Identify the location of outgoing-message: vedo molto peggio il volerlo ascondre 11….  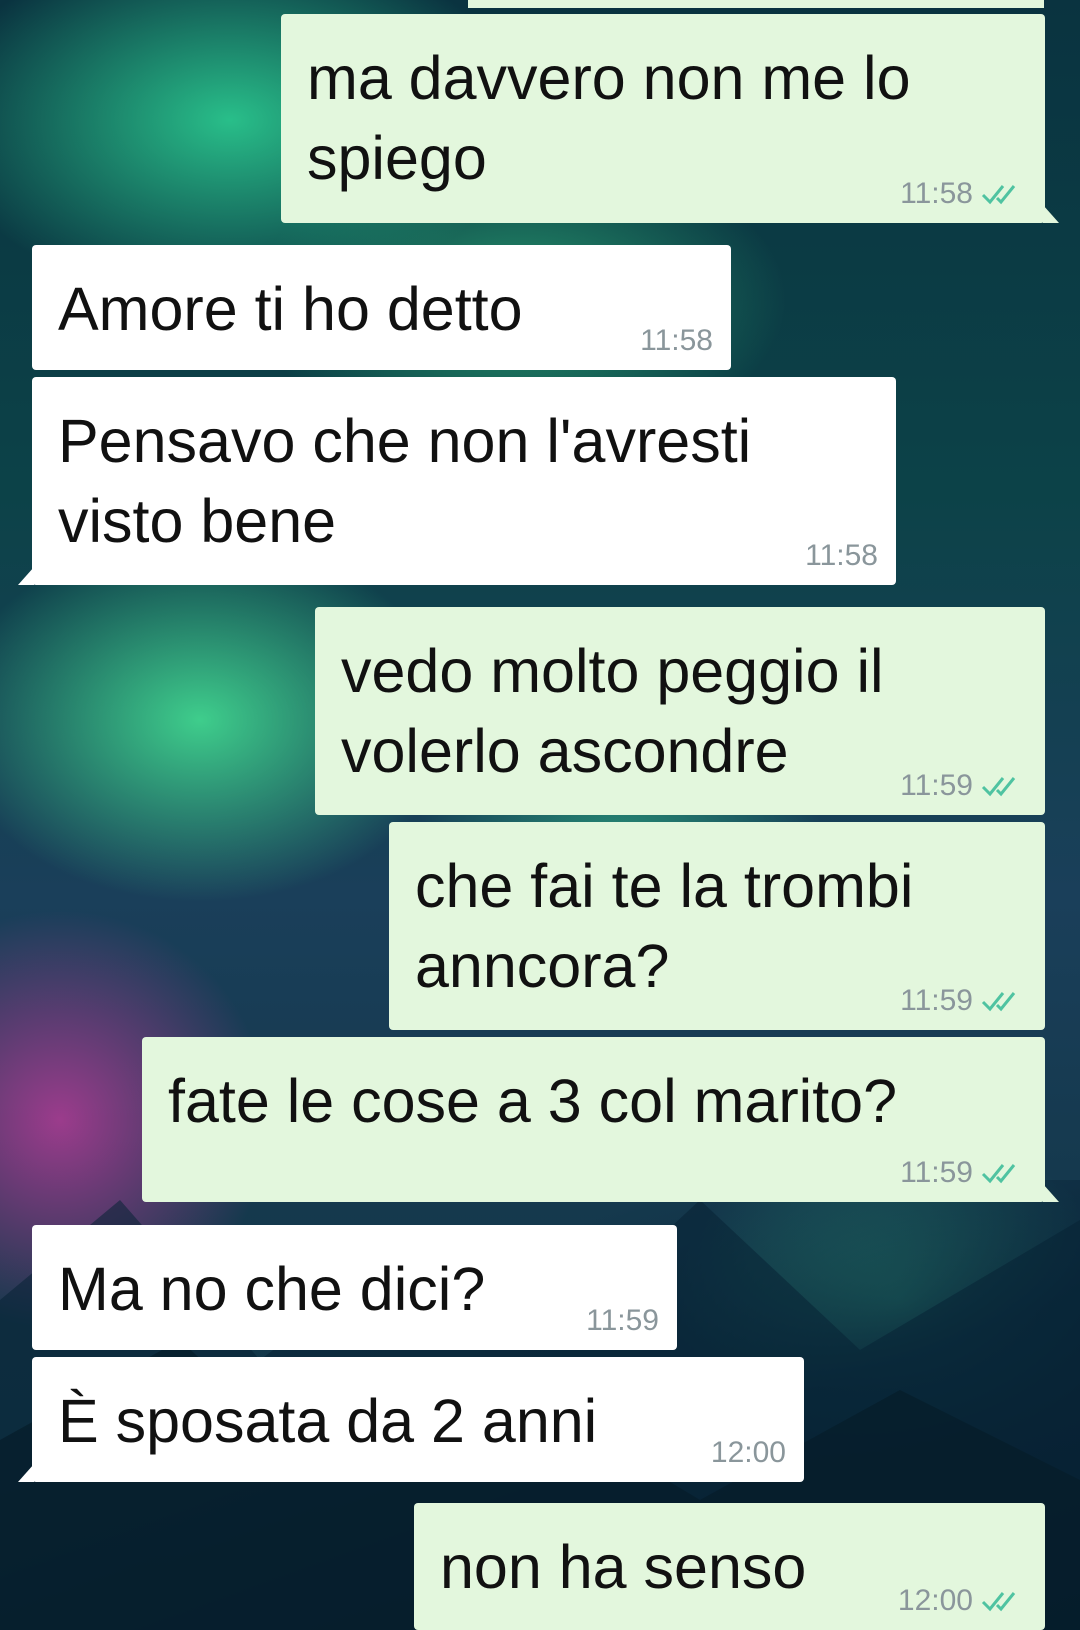
(680, 711).